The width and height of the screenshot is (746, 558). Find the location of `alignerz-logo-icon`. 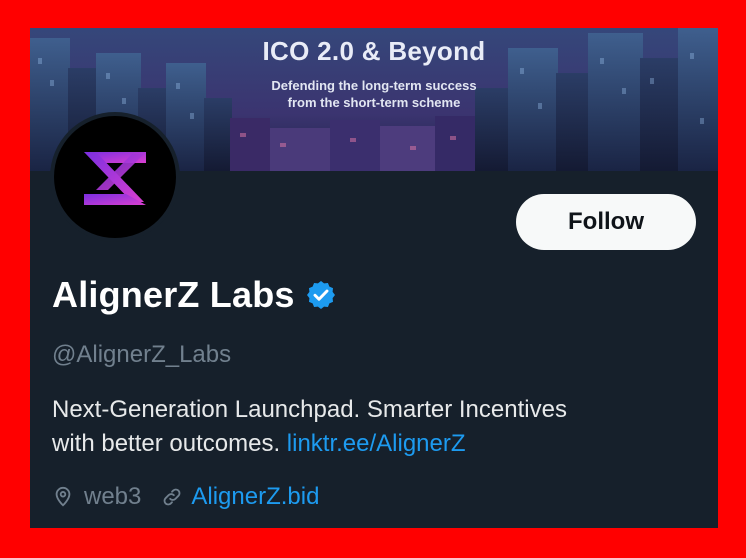

alignerz-logo-icon is located at coordinates (115, 178).